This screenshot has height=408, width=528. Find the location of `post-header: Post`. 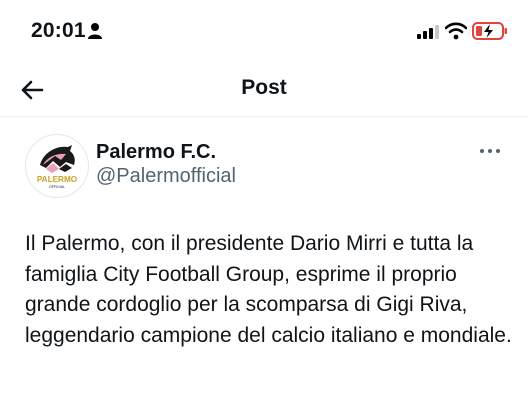

post-header: Post is located at coordinates (264, 90).